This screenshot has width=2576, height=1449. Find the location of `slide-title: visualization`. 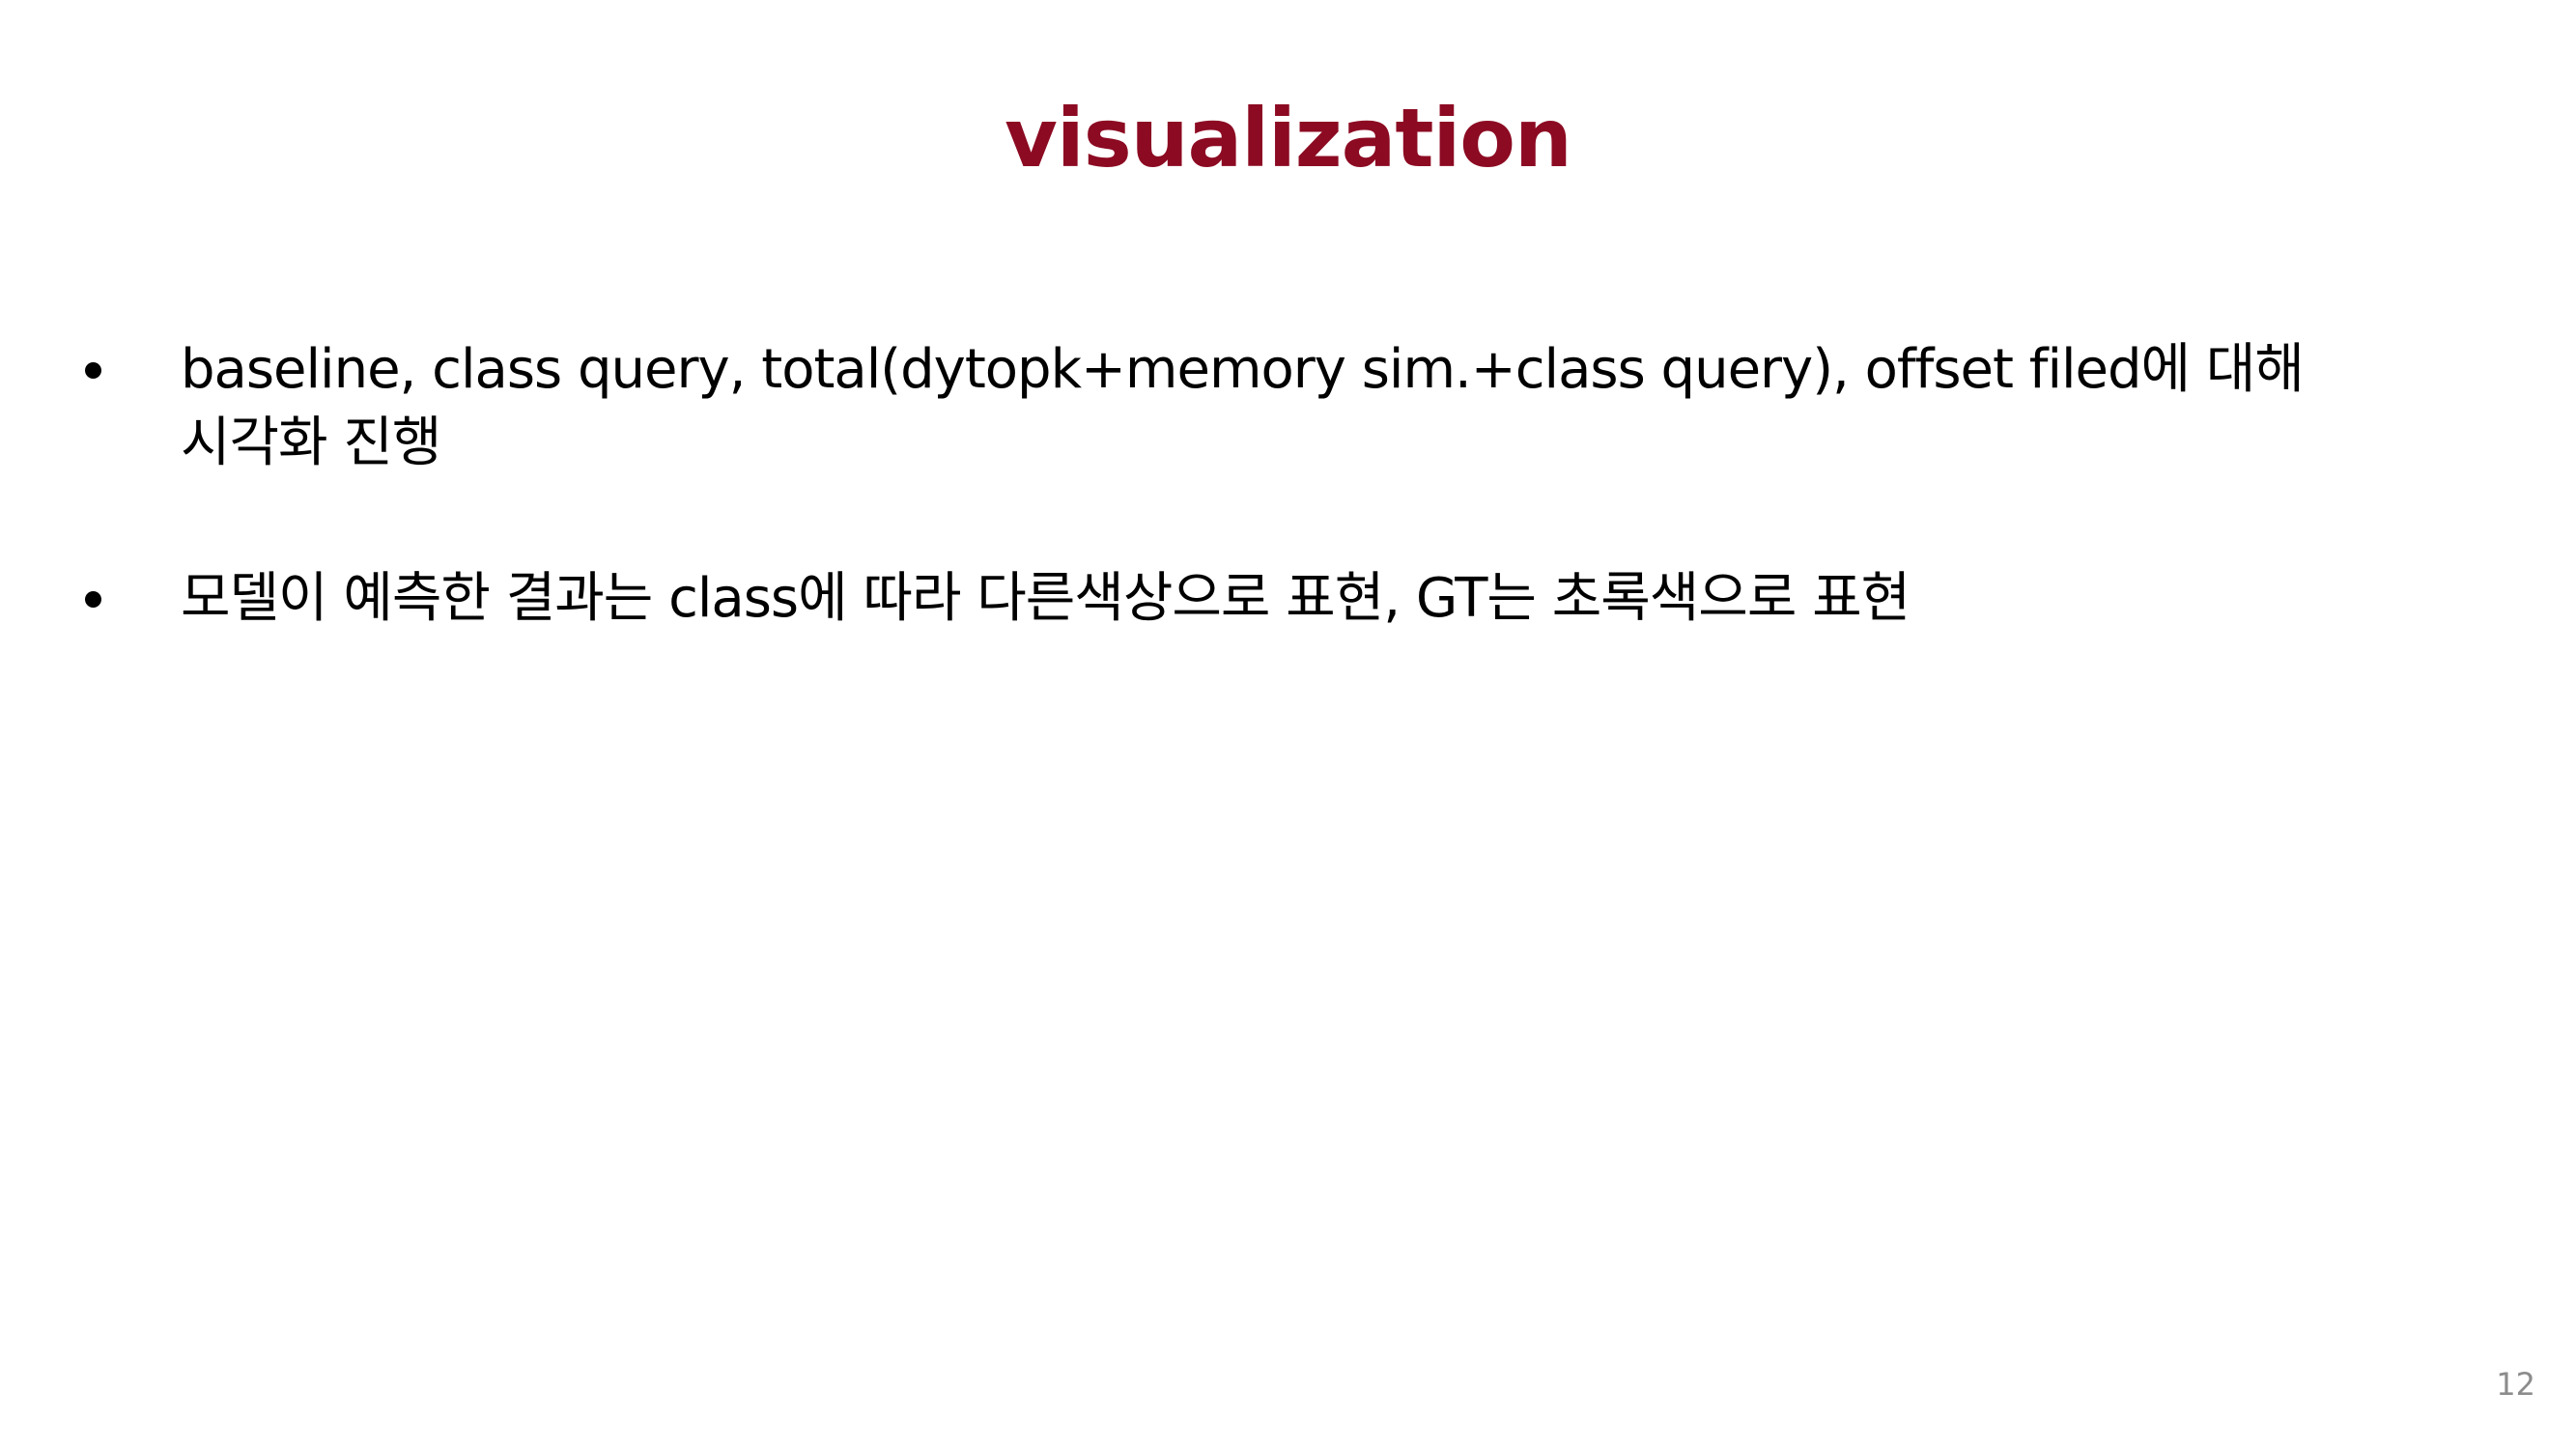

slide-title: visualization is located at coordinates (1288, 138).